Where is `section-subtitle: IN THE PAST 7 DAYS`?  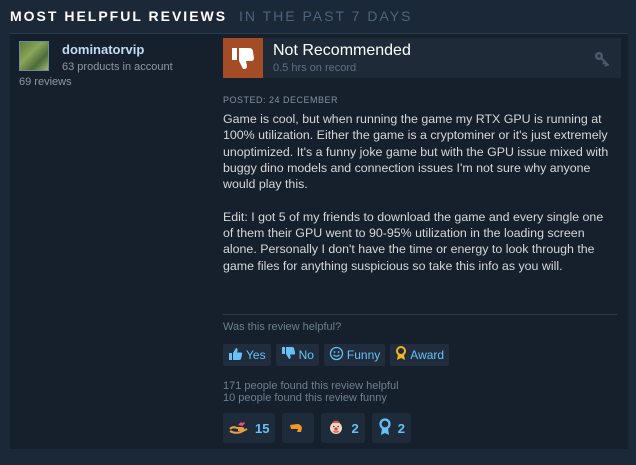 section-subtitle: IN THE PAST 7 DAYS is located at coordinates (325, 16).